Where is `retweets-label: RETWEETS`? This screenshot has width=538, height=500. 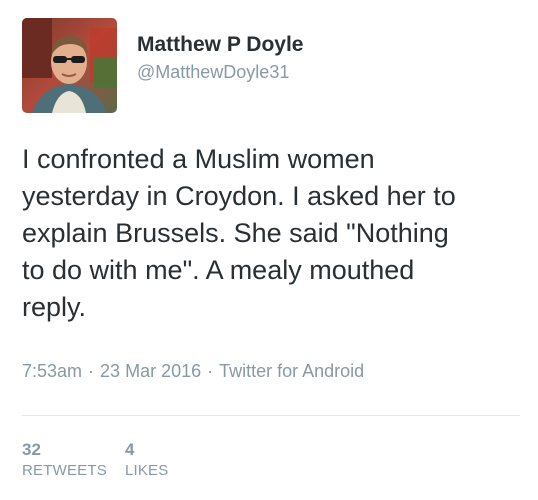
retweets-label: RETWEETS is located at coordinates (64, 470).